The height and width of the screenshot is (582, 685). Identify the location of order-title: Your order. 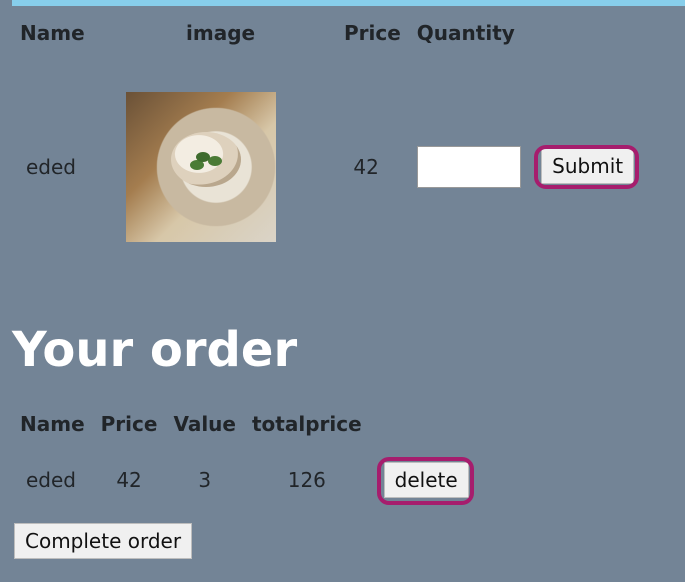
(155, 350).